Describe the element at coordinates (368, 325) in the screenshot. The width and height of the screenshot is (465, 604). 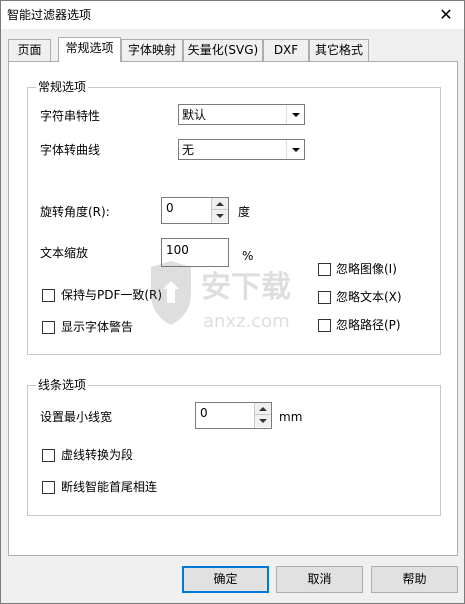
I see `ignore-paths-label: 忽略路径(P)` at that location.